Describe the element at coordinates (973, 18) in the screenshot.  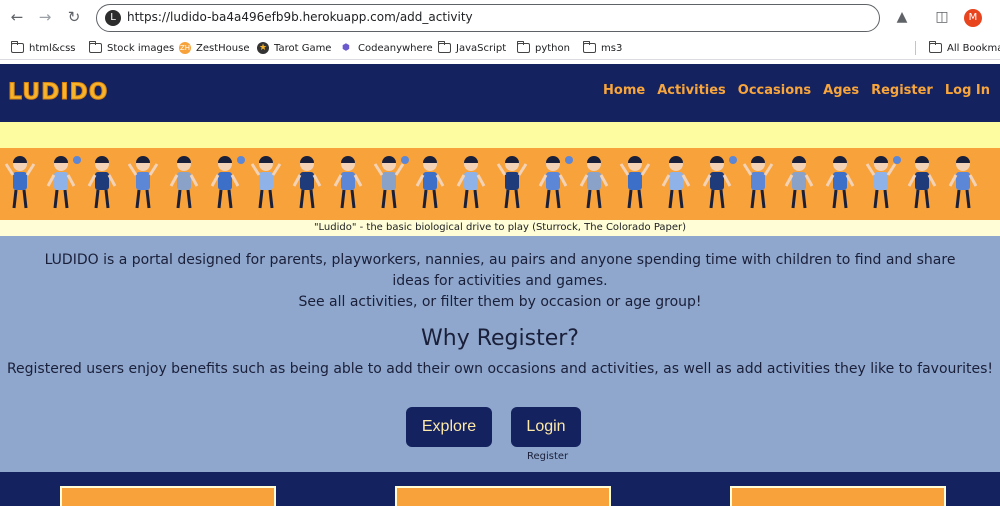
I see `profile-avatar: M` at that location.